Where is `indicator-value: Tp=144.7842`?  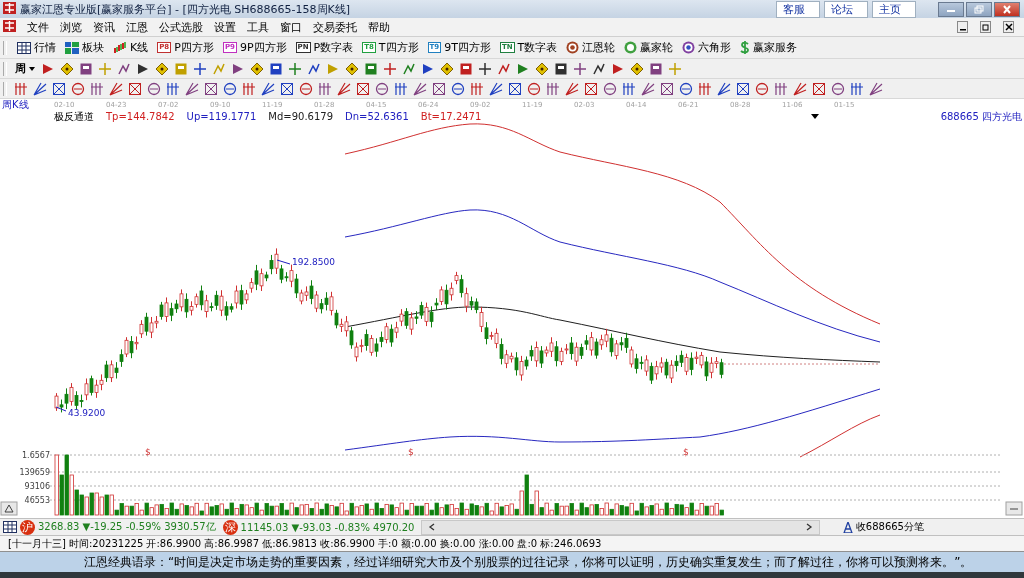
indicator-value: Tp=144.7842 is located at coordinates (140, 116).